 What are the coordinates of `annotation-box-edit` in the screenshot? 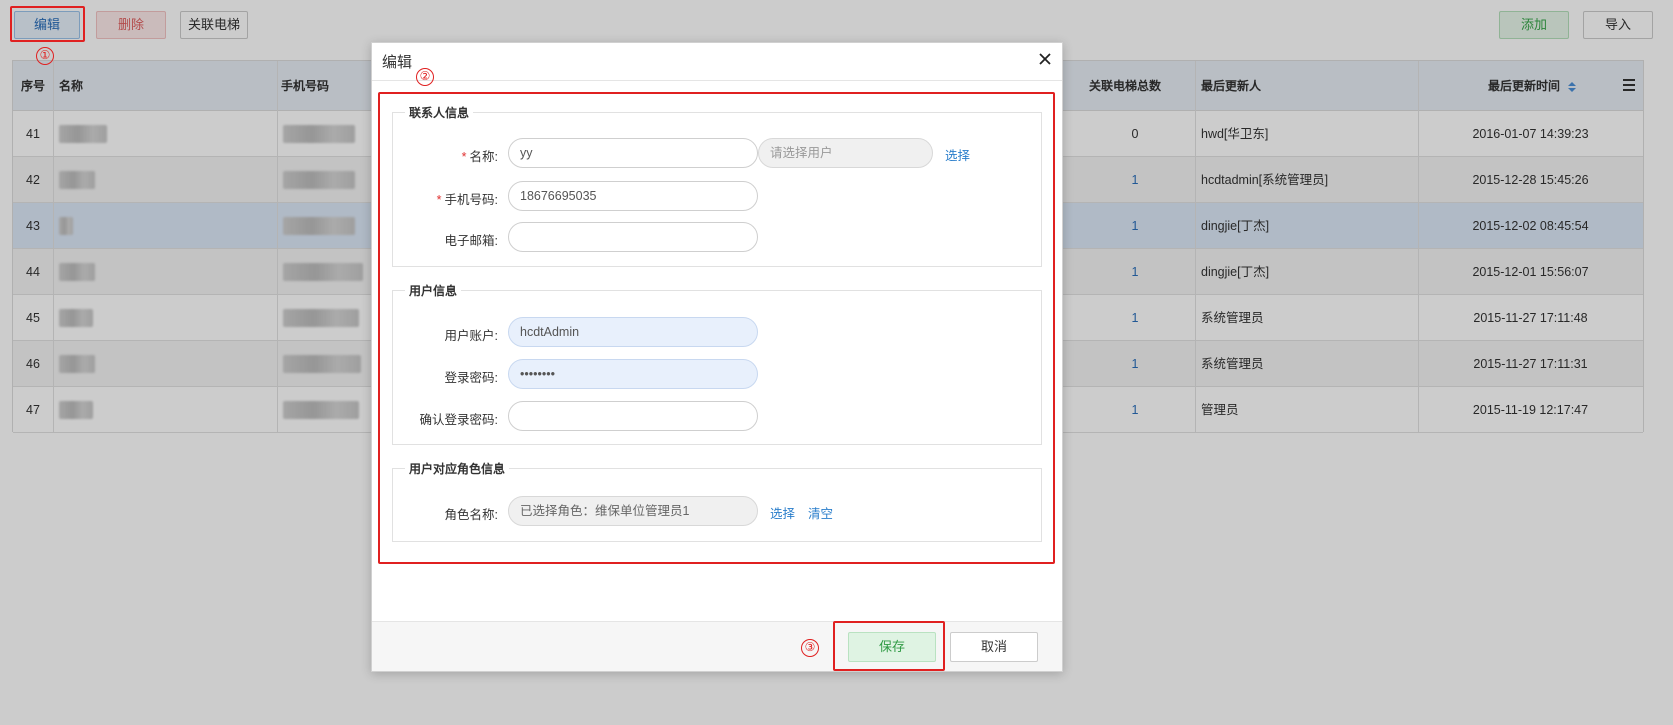 It's located at (47, 24).